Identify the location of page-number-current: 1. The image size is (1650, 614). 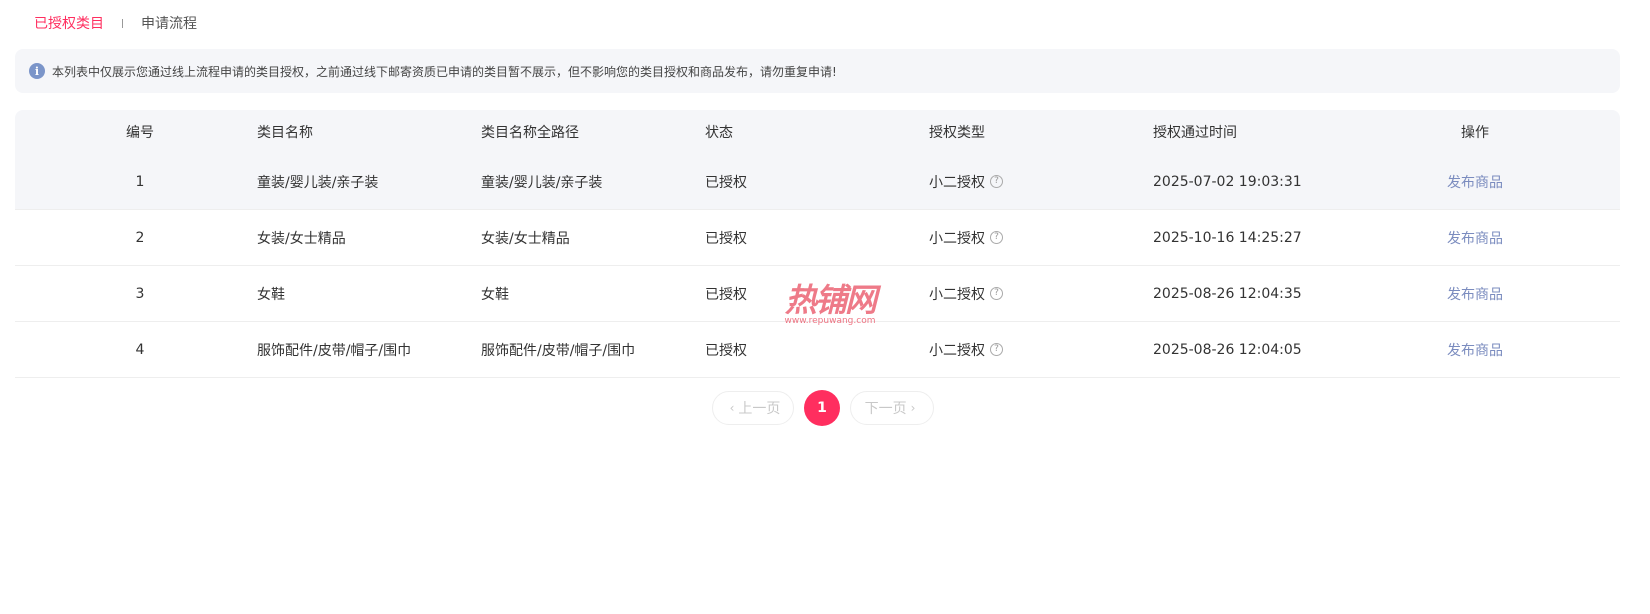
(822, 408).